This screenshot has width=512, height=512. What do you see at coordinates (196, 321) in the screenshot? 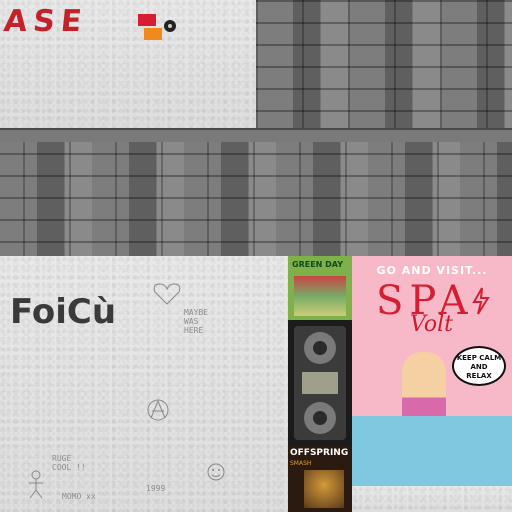
I see `scribble-maybe: MAYBE WAS HERE` at bounding box center [196, 321].